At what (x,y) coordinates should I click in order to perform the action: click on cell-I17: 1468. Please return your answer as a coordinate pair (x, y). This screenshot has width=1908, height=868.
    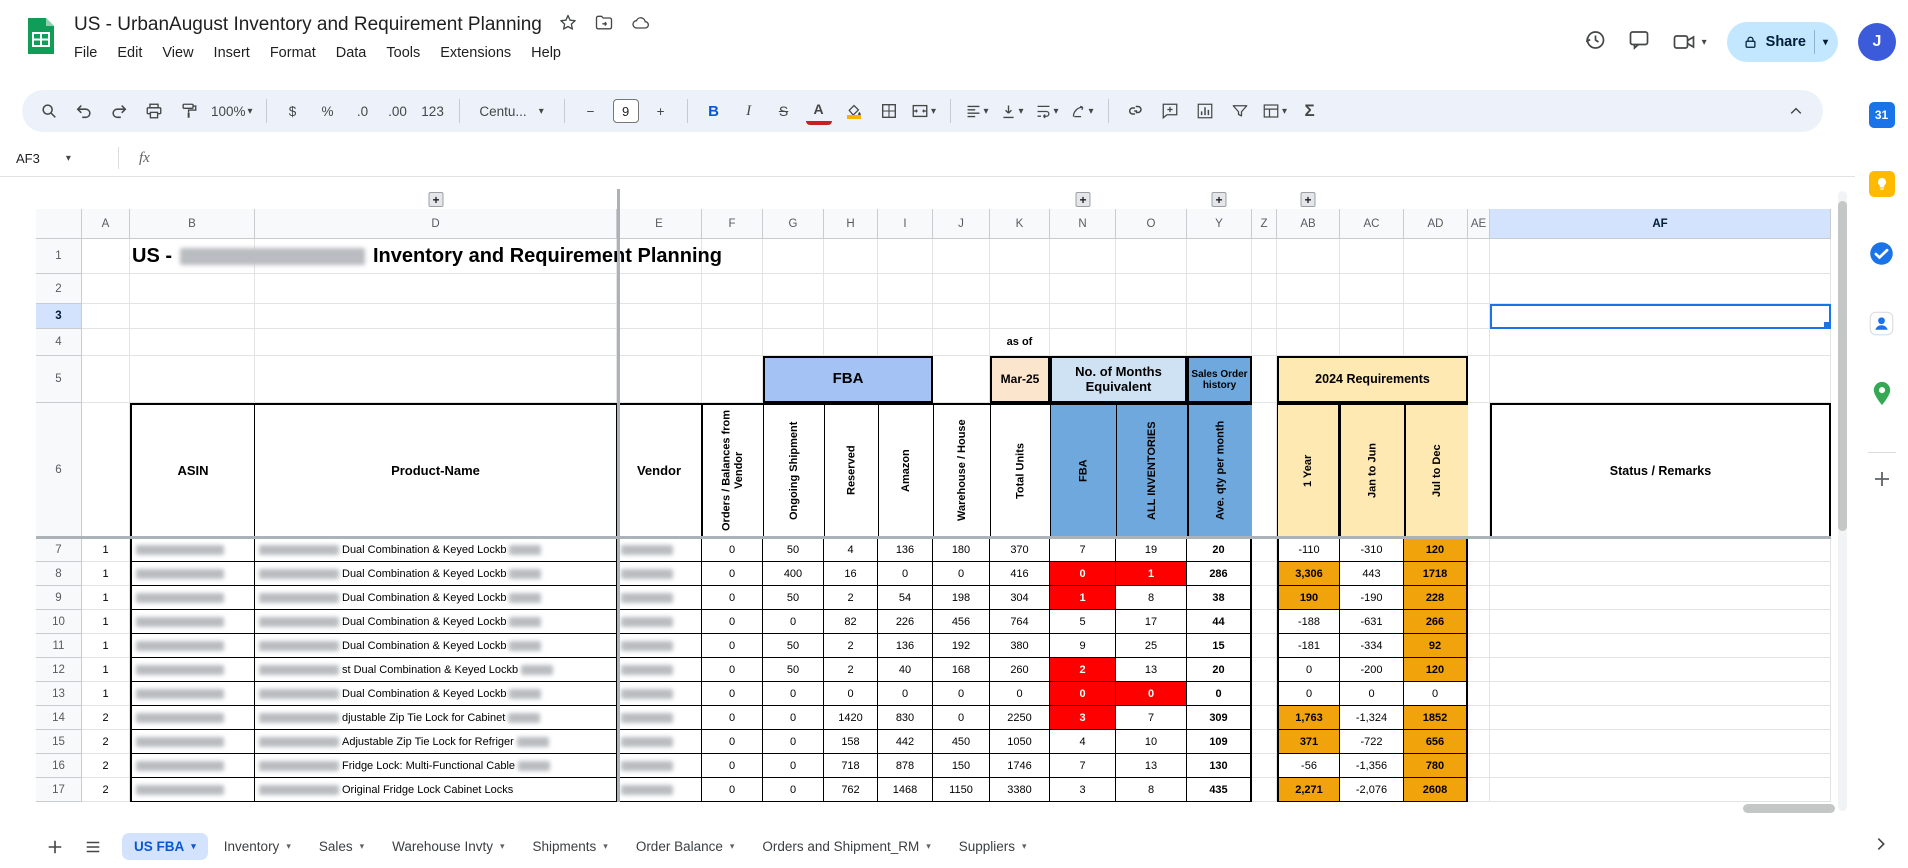
    Looking at the image, I should click on (905, 790).